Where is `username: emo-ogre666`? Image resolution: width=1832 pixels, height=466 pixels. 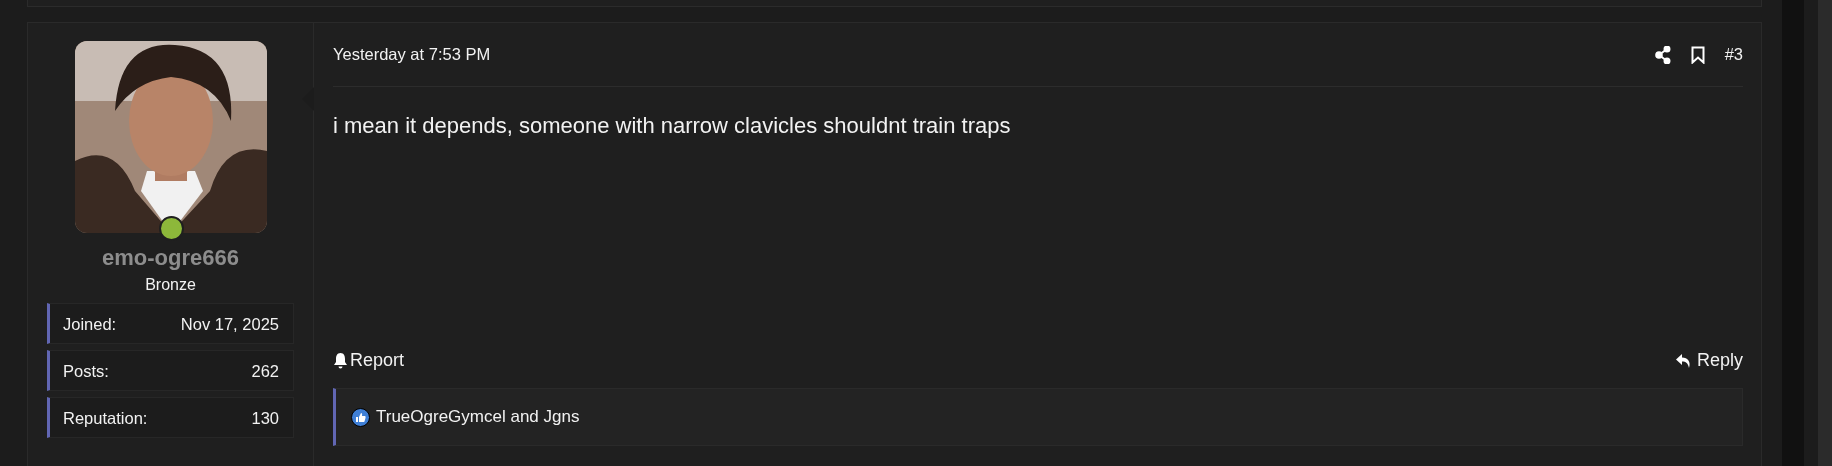
username: emo-ogre666 is located at coordinates (170, 258).